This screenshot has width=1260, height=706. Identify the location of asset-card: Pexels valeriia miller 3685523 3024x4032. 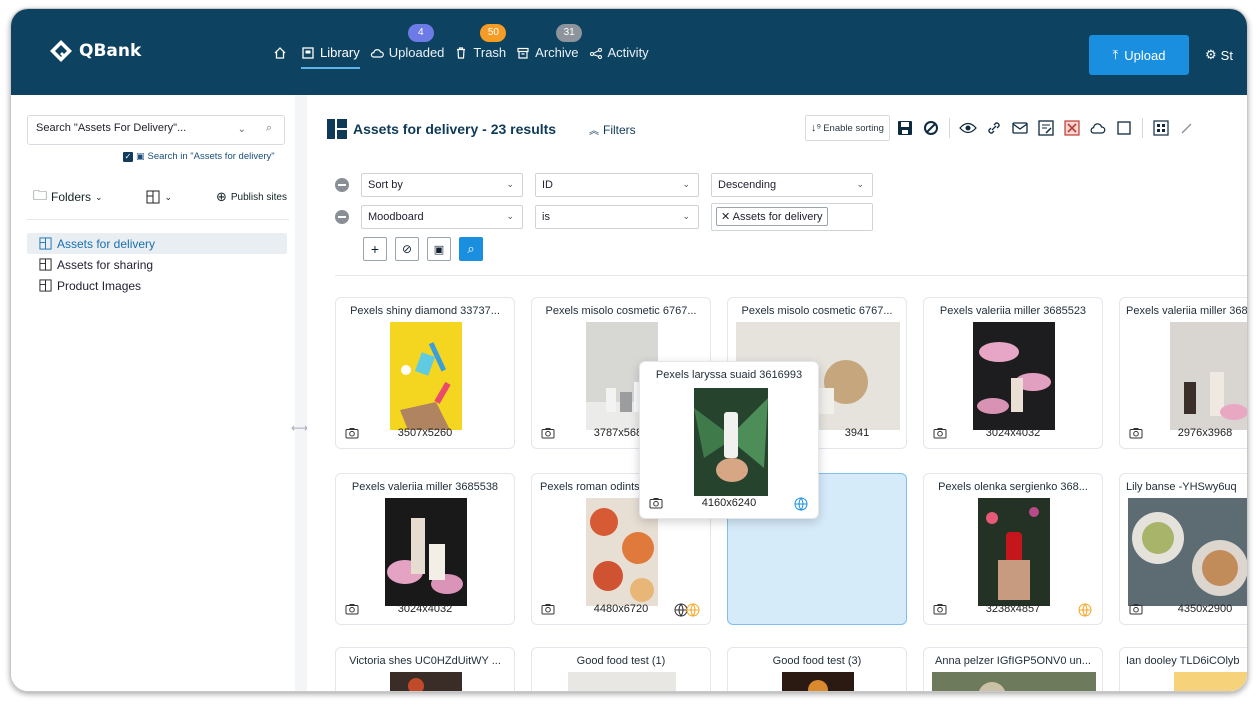
(1013, 373).